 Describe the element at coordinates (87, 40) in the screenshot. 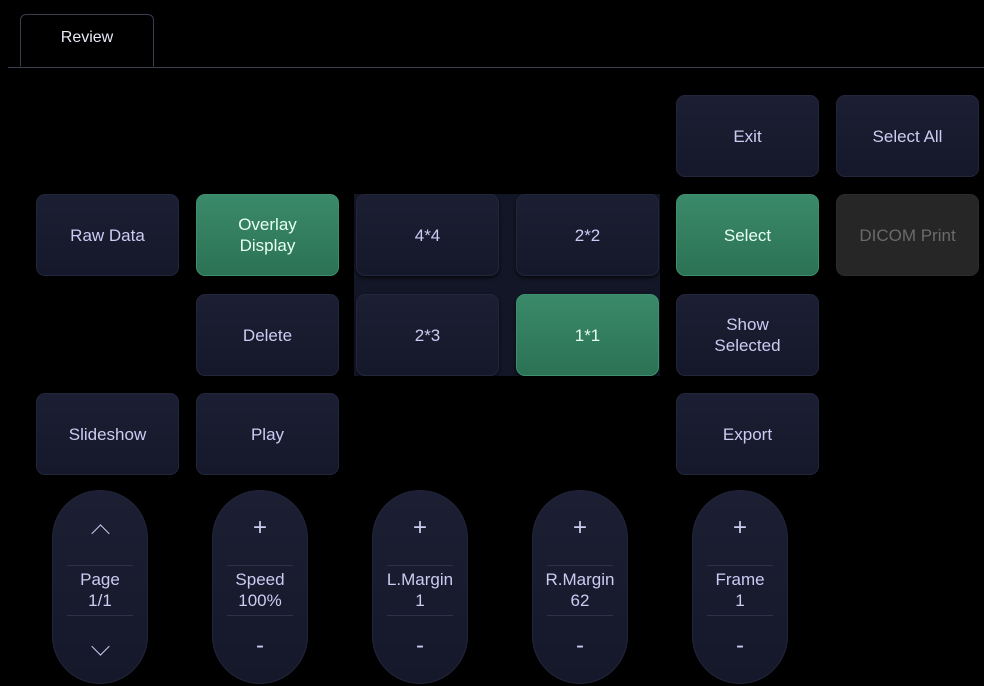

I see `tab-review: Review` at that location.